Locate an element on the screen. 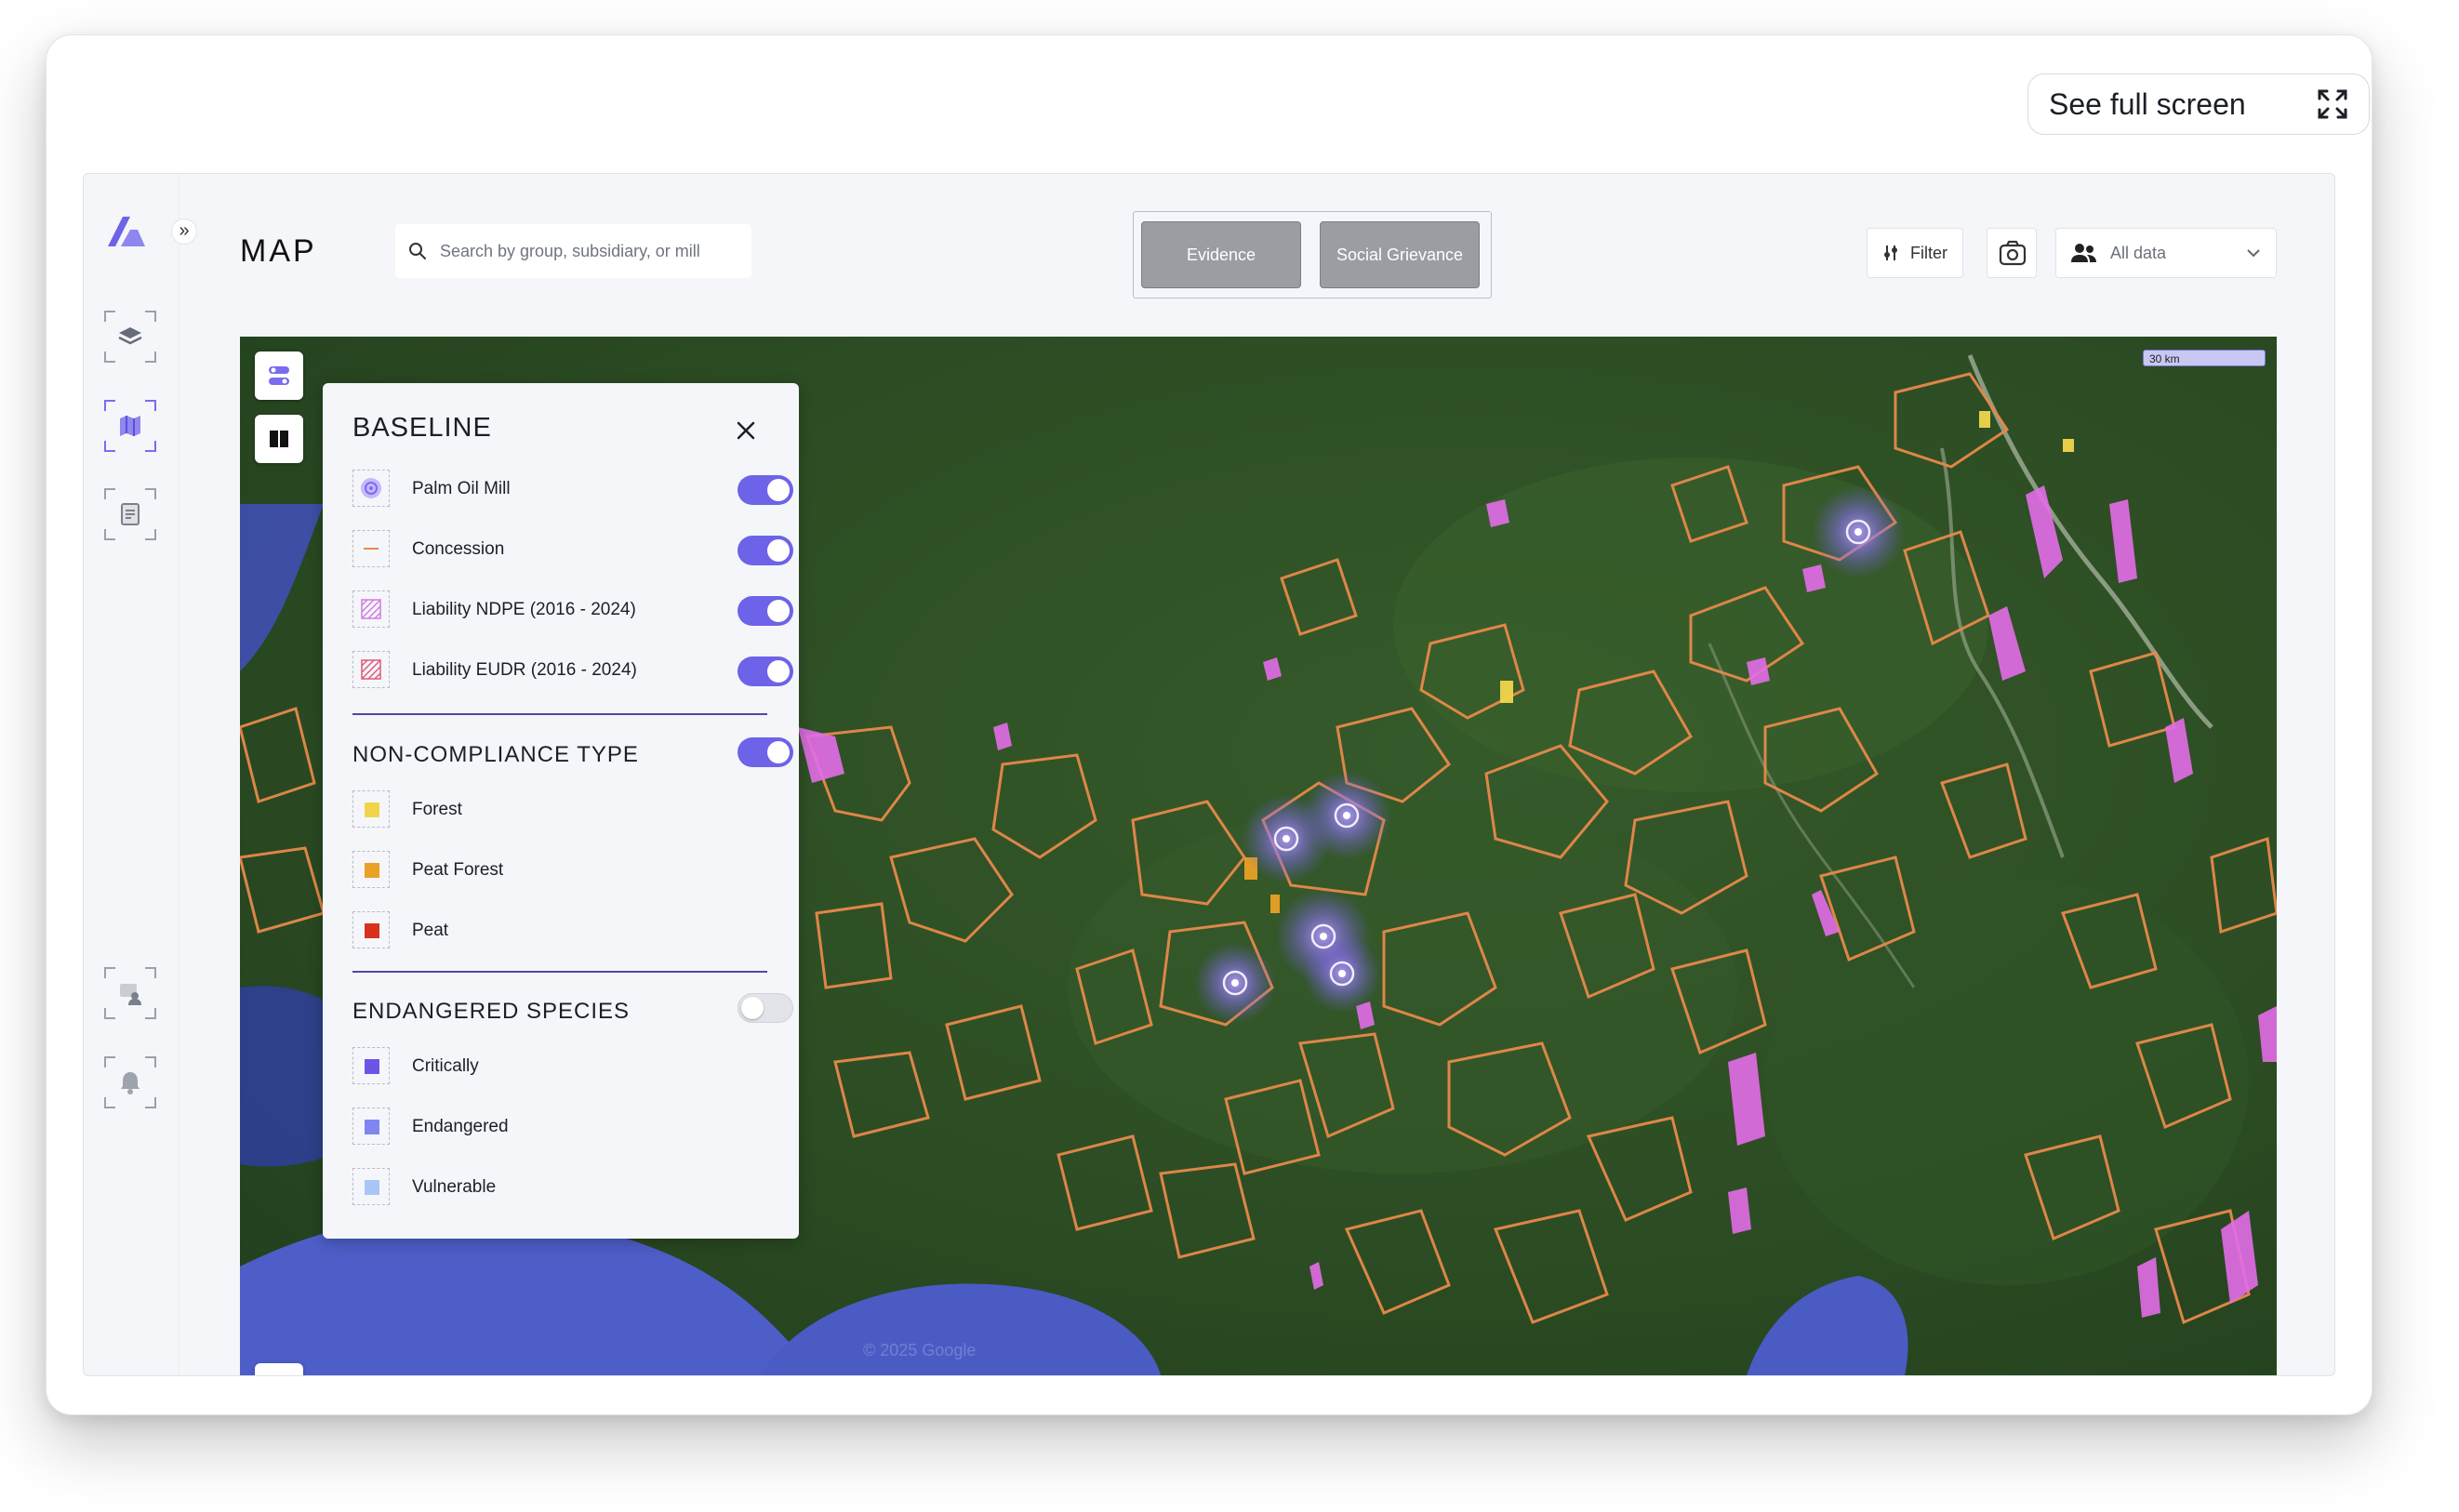  close-icon is located at coordinates (746, 430).